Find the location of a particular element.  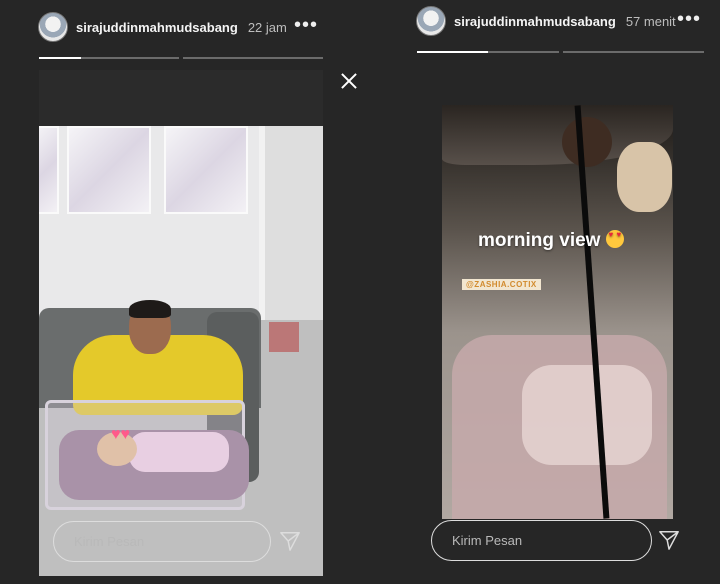

heart-eyes-emoji-icon is located at coordinates (615, 239).